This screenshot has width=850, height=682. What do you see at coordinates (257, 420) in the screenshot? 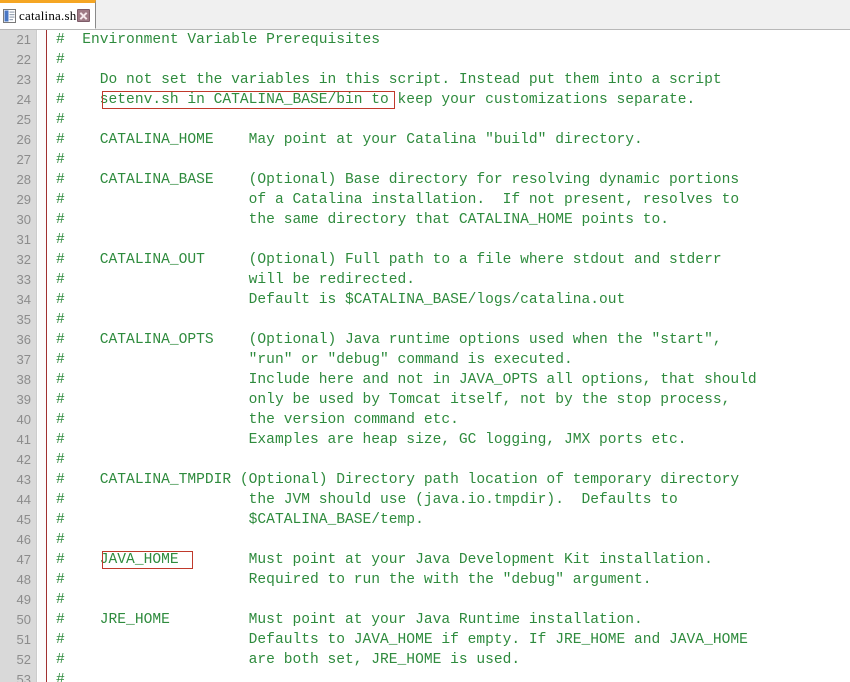
I see `line-text: # the version command etc.` at bounding box center [257, 420].